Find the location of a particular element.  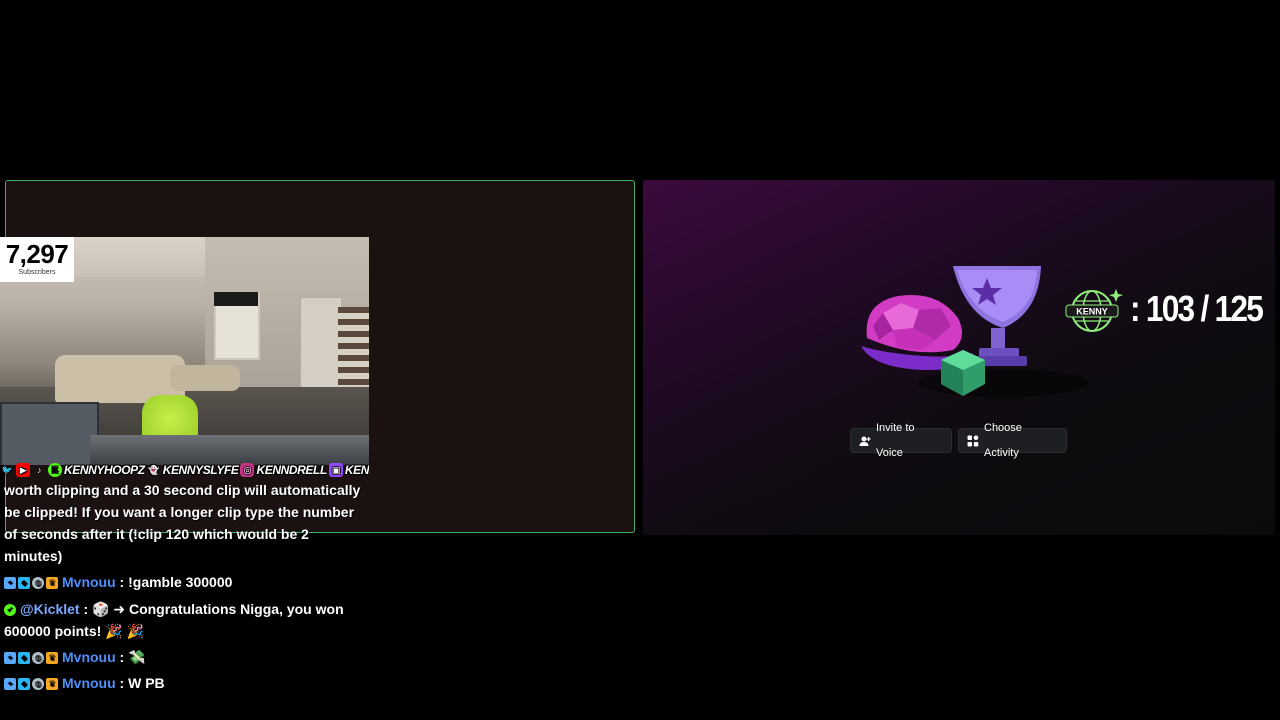

twitter-icon: 🐦 is located at coordinates (7, 469).